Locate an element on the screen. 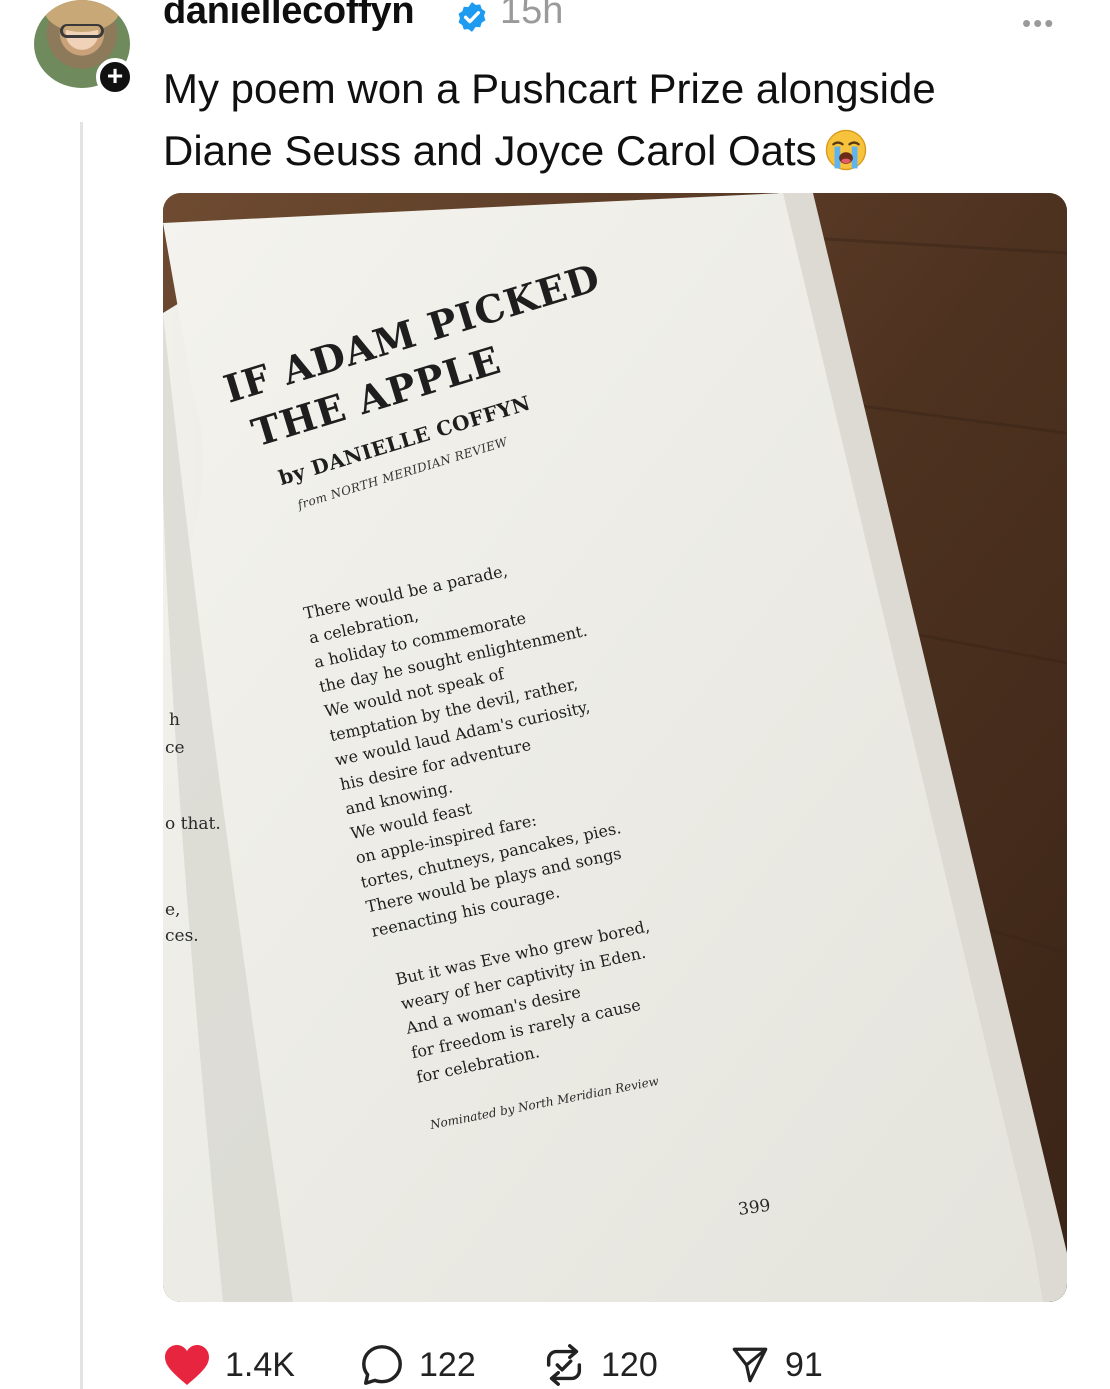  repost-button: 120 is located at coordinates (599, 1364).